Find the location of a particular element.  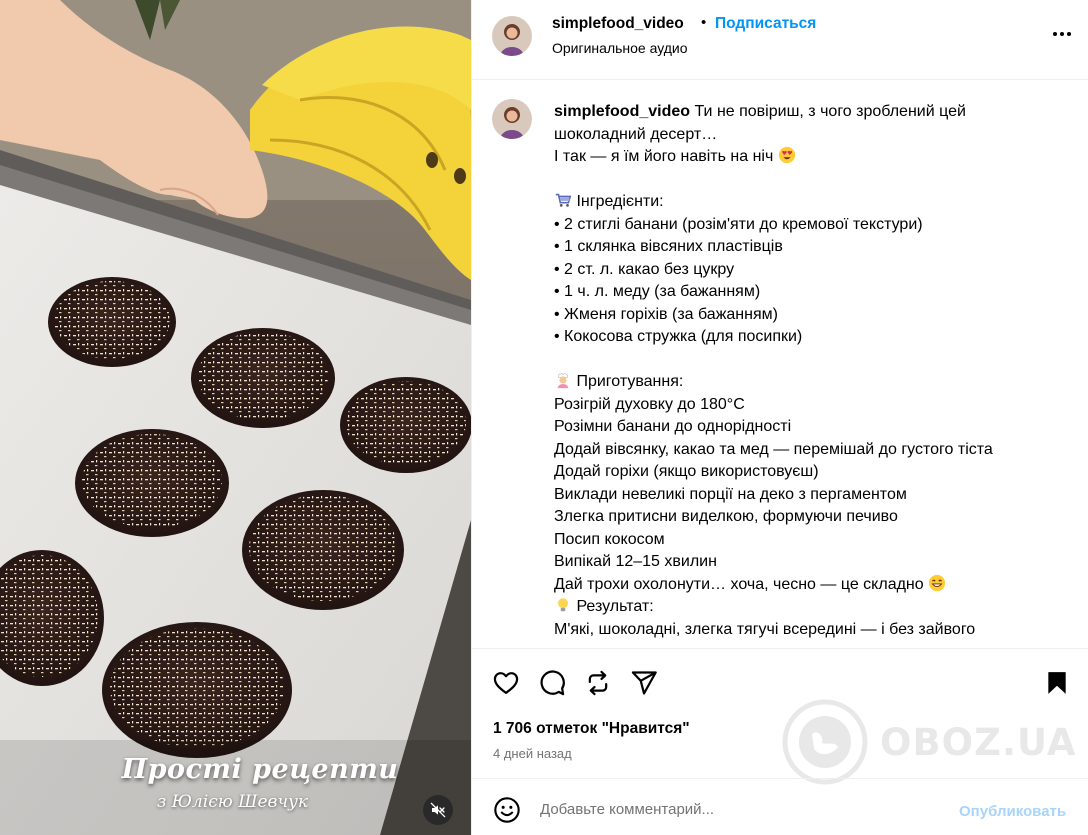

heart-icon is located at coordinates (506, 683).